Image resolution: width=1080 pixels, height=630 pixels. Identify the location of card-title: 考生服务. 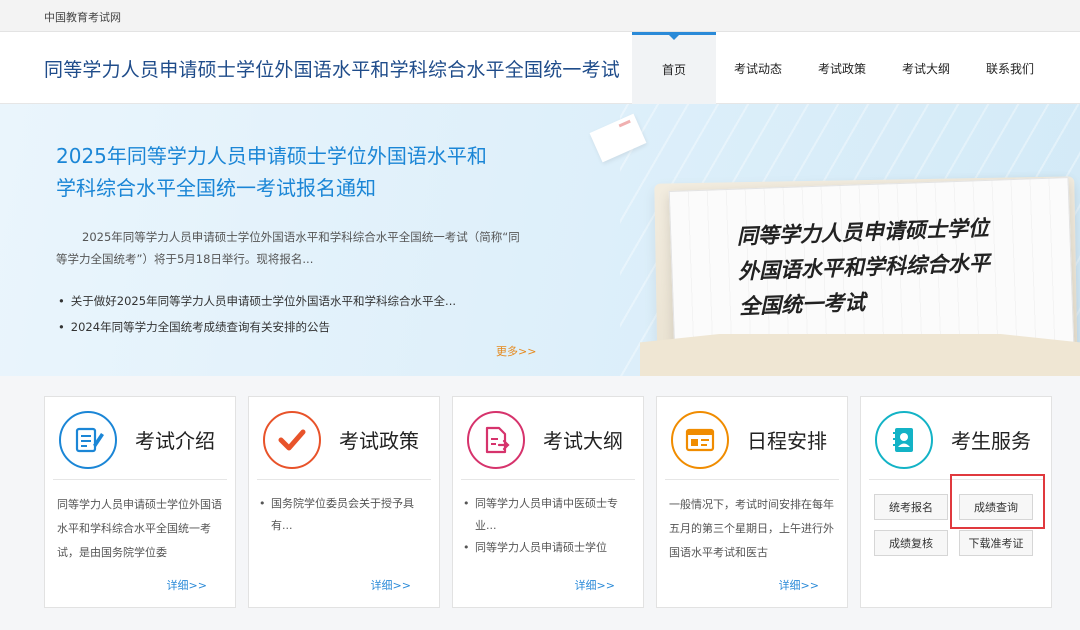
(991, 441).